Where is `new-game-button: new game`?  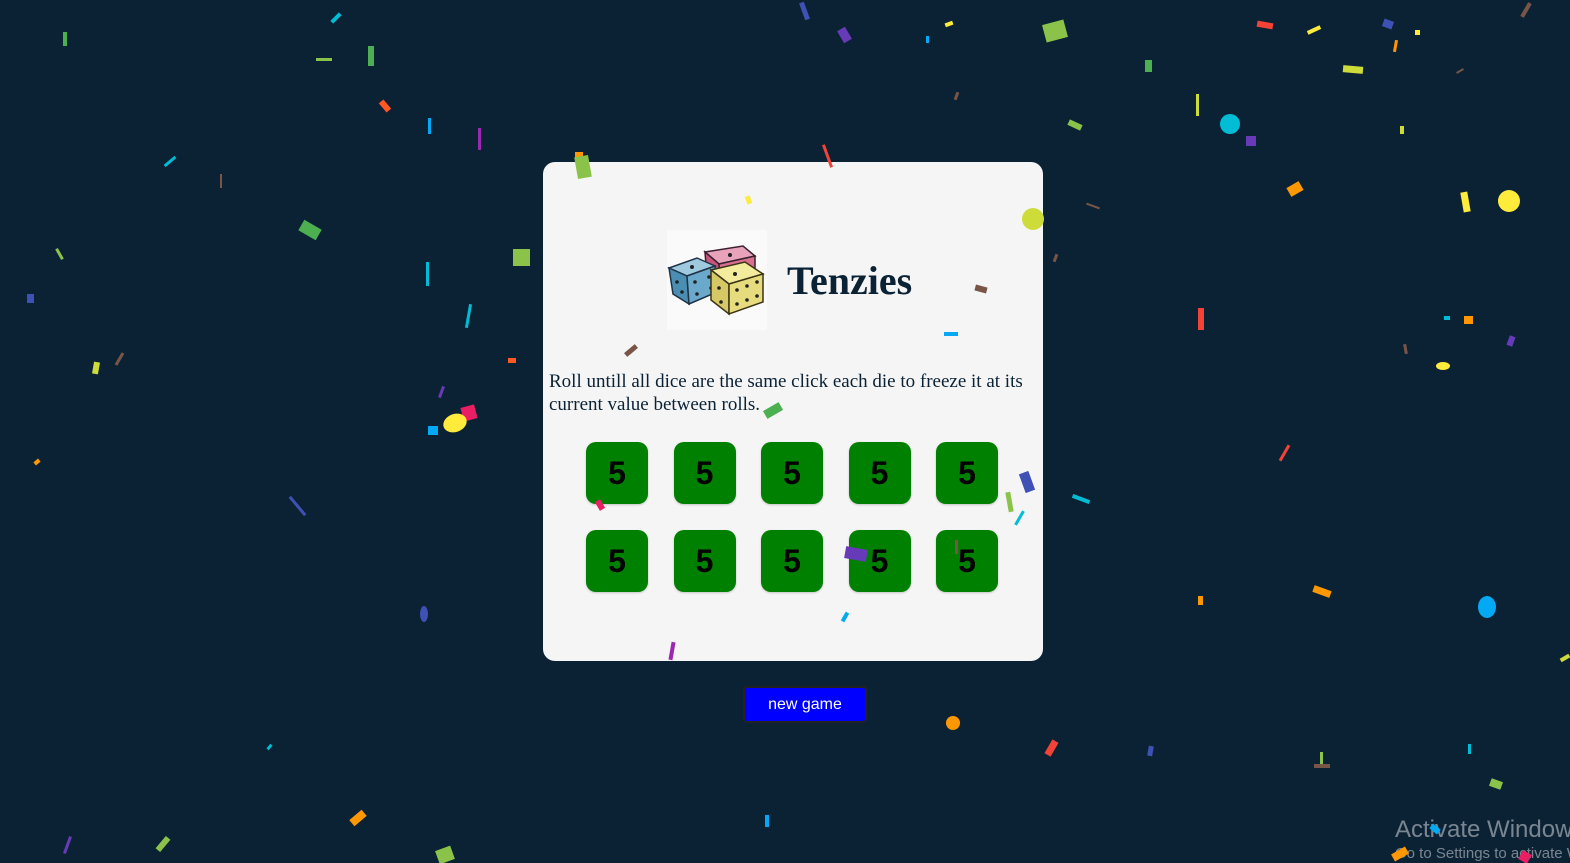 new-game-button: new game is located at coordinates (805, 704).